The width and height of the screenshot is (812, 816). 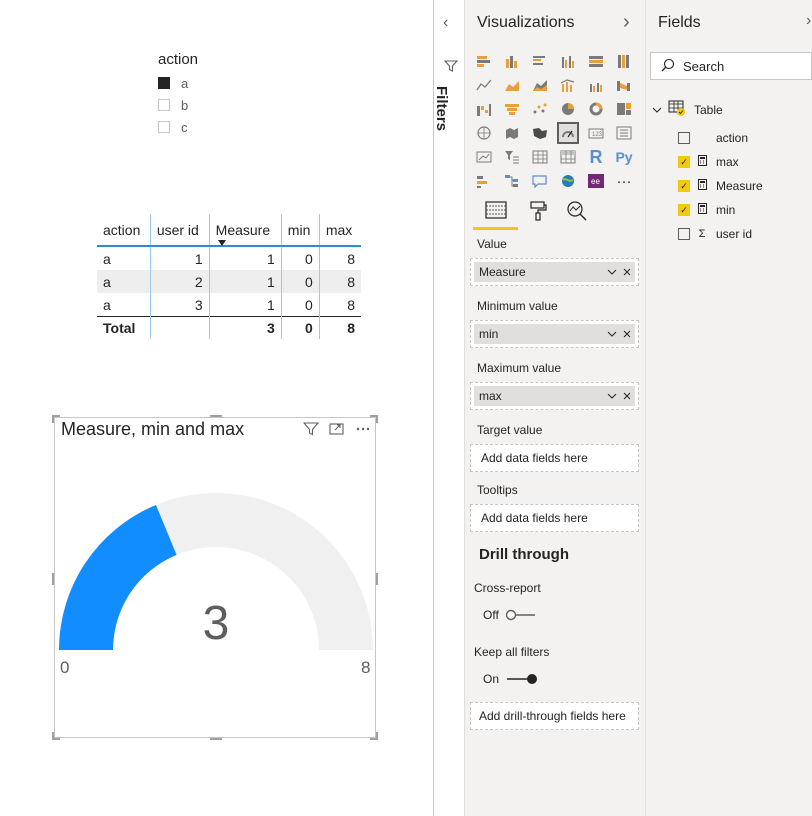 I want to click on waterfall-chart-icon, so click(x=484, y=109).